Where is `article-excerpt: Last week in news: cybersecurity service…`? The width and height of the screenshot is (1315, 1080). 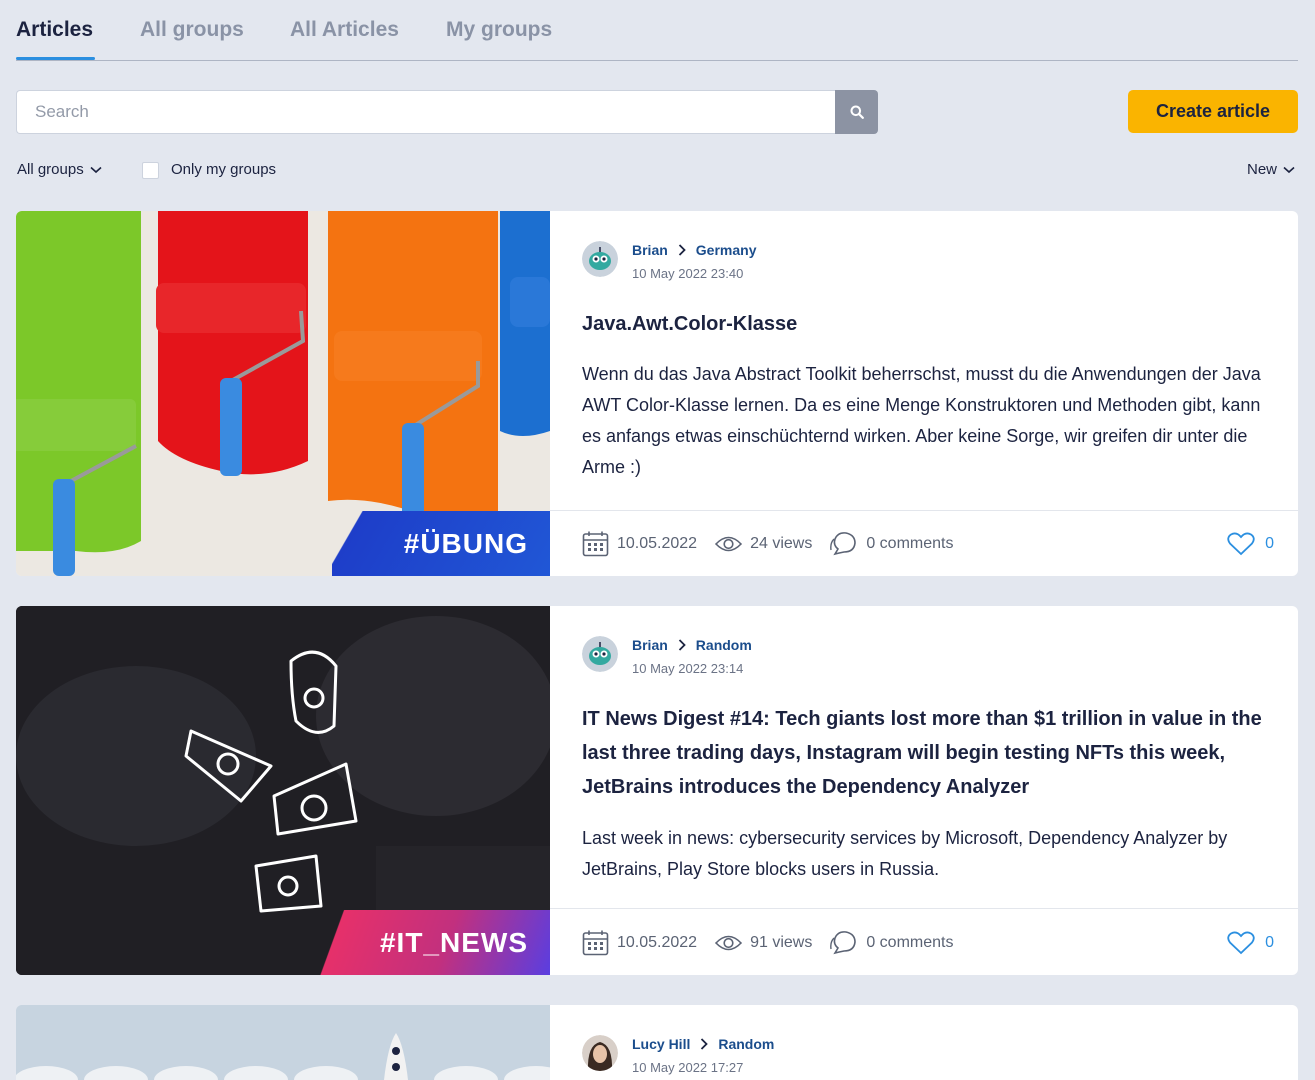
article-excerpt: Last week in news: cybersecurity service… is located at coordinates (905, 853).